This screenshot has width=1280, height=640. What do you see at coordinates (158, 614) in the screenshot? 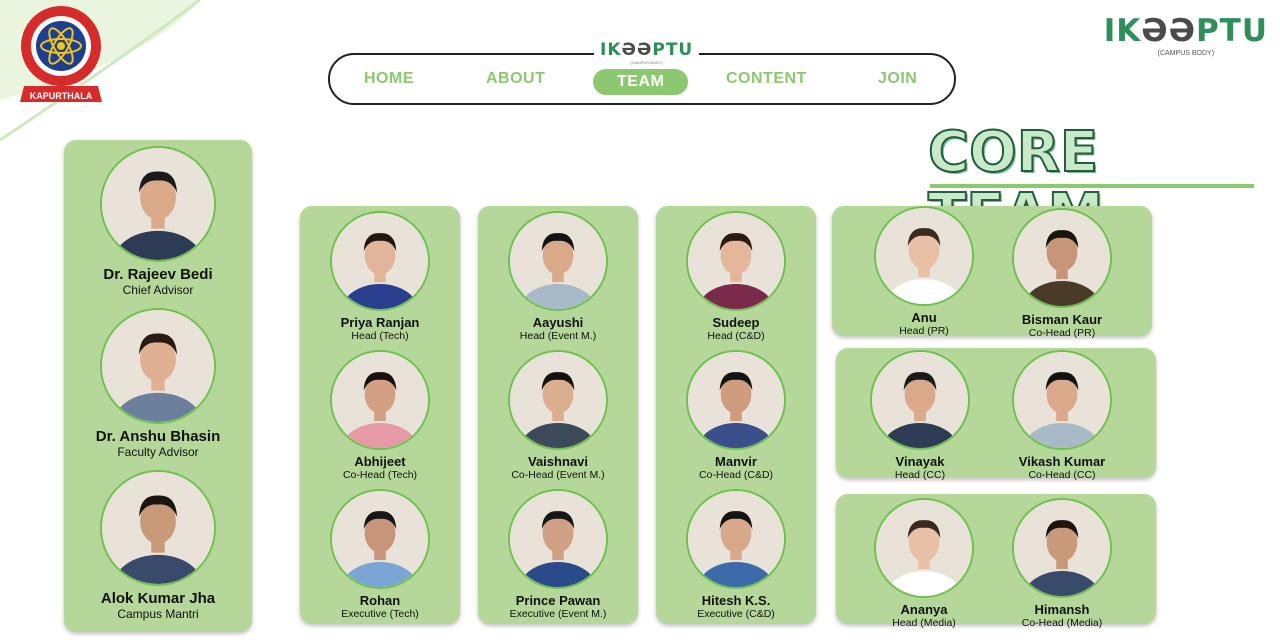
I see `member-role: Campus Mantri` at bounding box center [158, 614].